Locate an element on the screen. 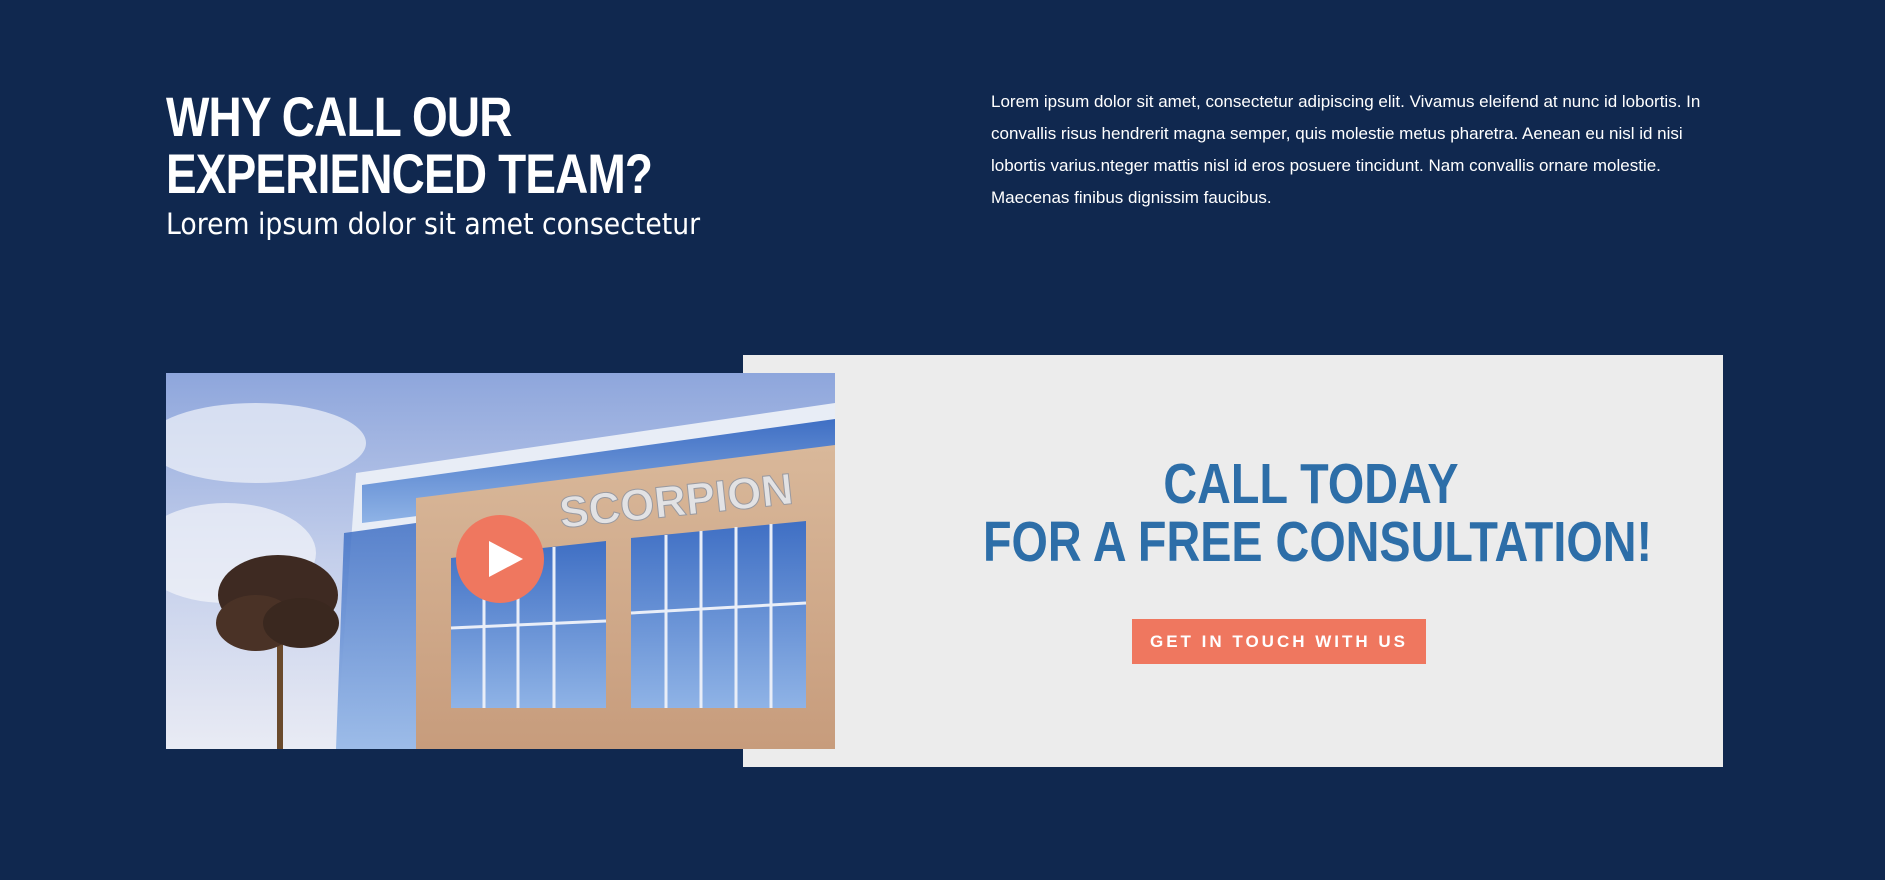  play-button is located at coordinates (500, 559).